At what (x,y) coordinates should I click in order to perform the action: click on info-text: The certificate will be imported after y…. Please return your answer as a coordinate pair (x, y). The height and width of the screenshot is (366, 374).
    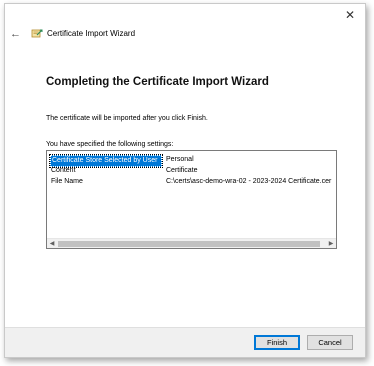
    Looking at the image, I should click on (127, 118).